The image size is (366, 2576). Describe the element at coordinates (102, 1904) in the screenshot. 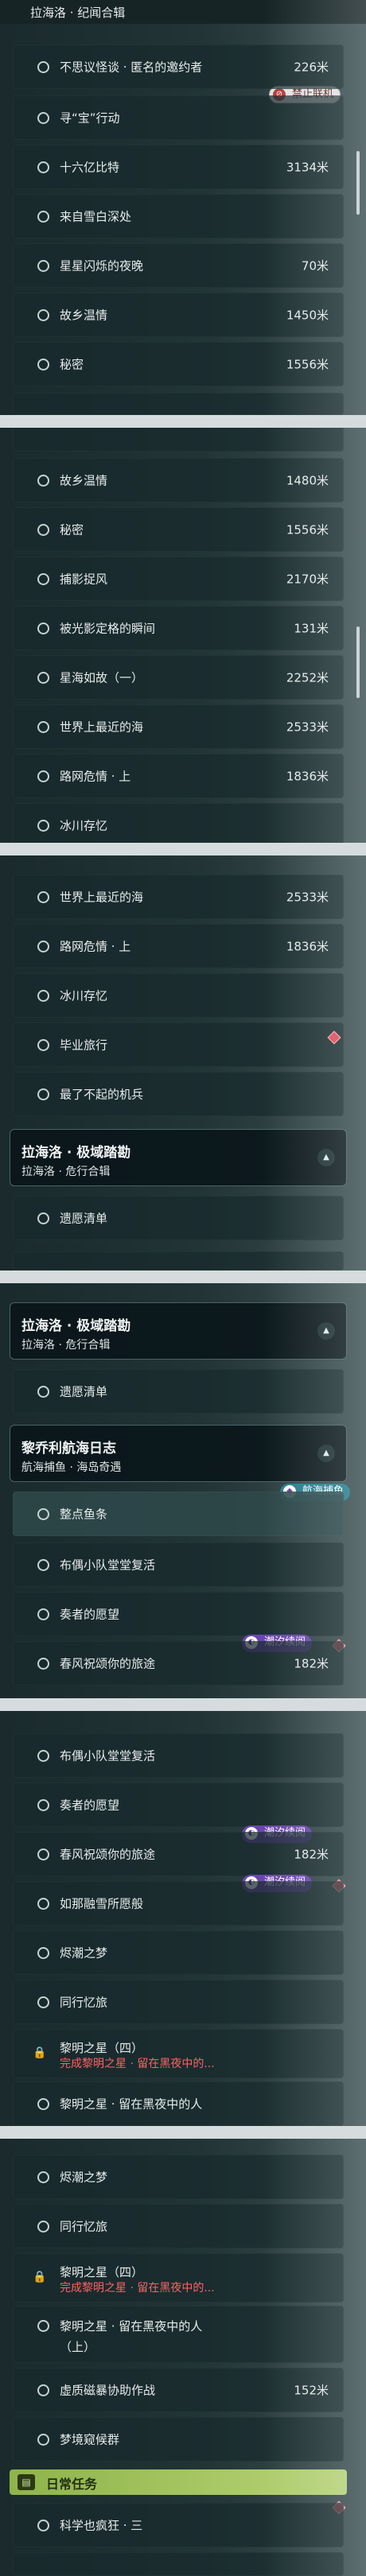

I see `quest-name: 如那融雪所愿般` at that location.